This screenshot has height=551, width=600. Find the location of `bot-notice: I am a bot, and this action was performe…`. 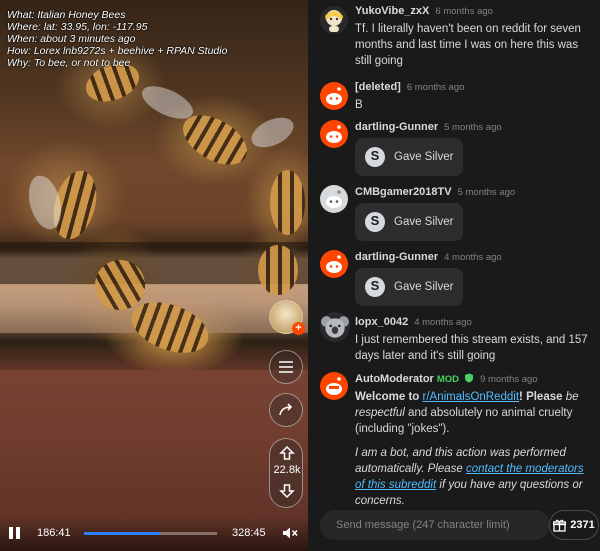

bot-notice: I am a bot, and this action was performe… is located at coordinates (475, 477).